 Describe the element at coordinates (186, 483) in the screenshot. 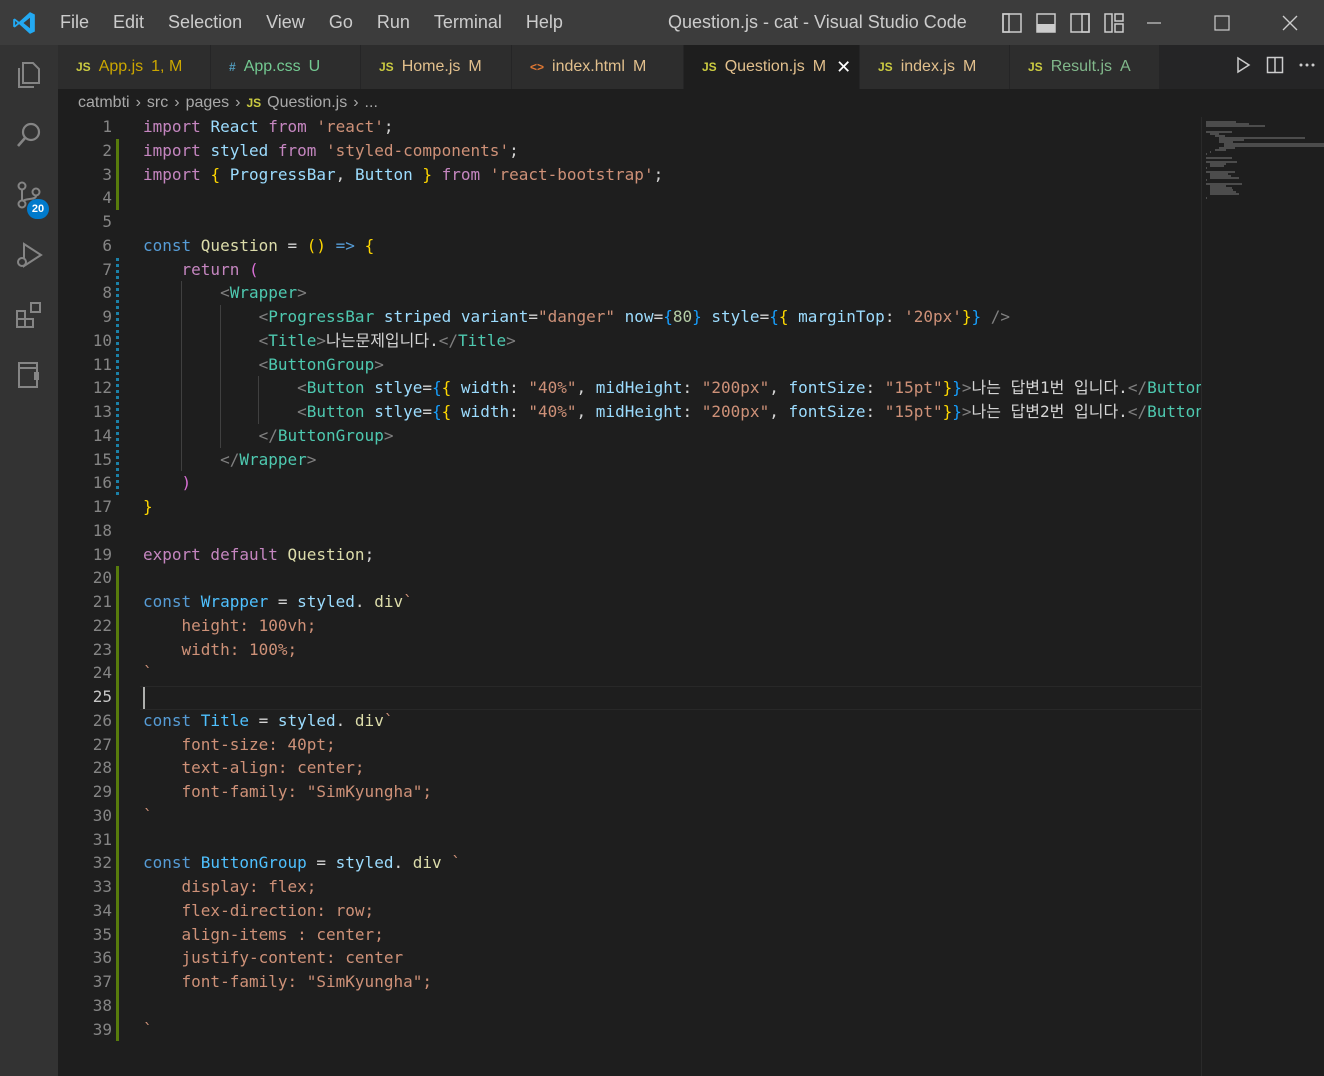

I see `code-text: )` at that location.